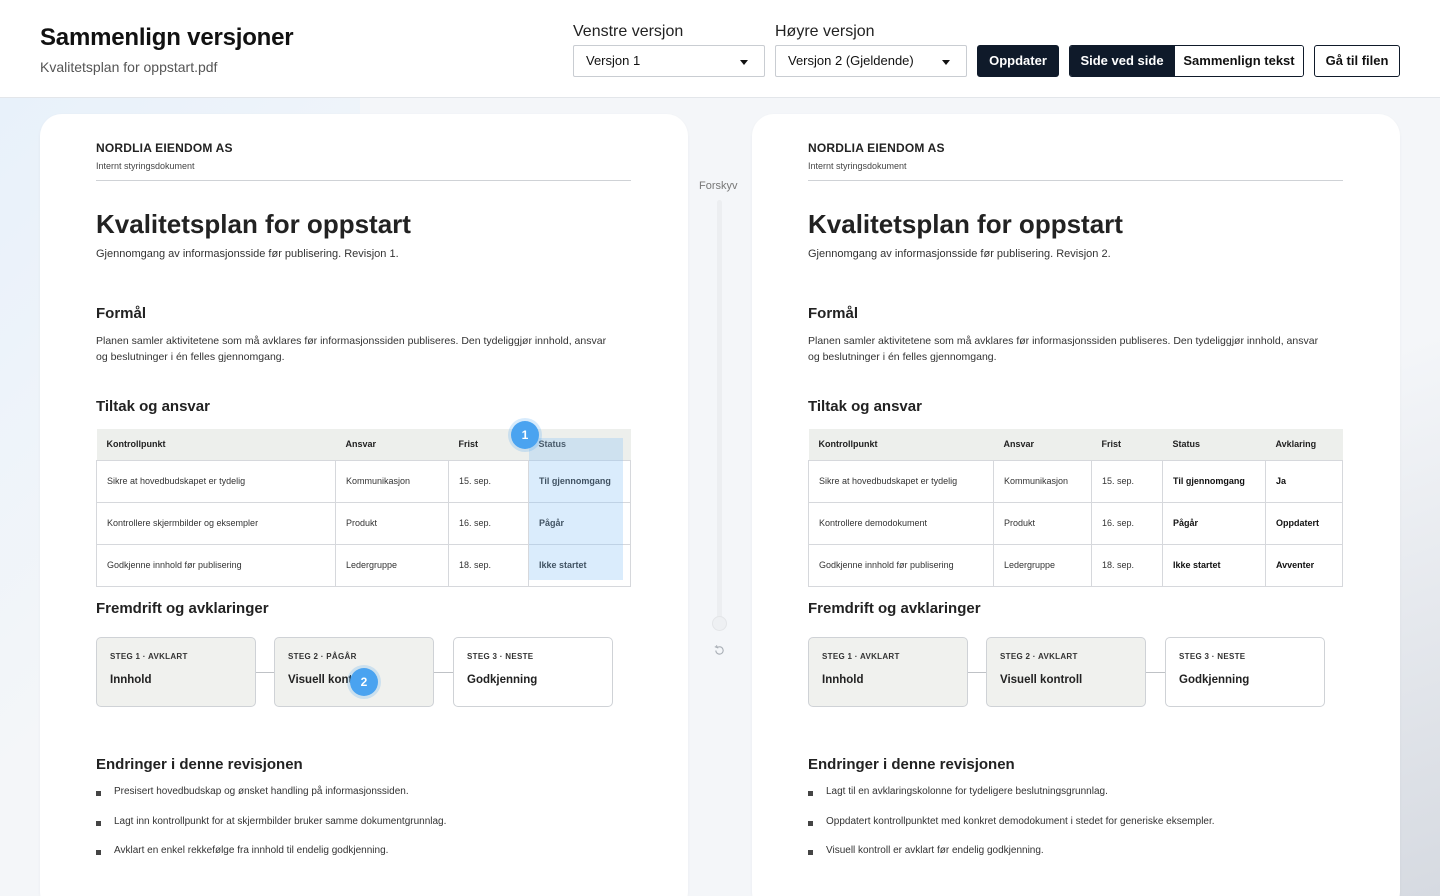  Describe the element at coordinates (719, 411) in the screenshot. I see `offset-slider-track` at that location.